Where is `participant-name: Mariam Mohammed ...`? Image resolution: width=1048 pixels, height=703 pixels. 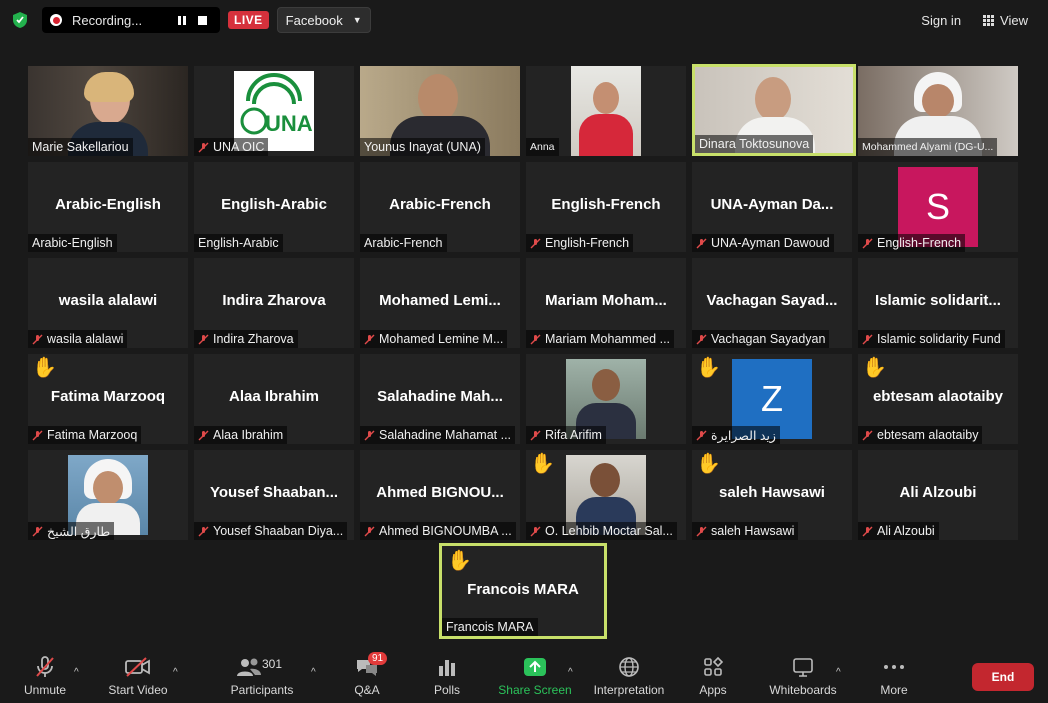
participant-name: Mariam Mohammed ... is located at coordinates (608, 339).